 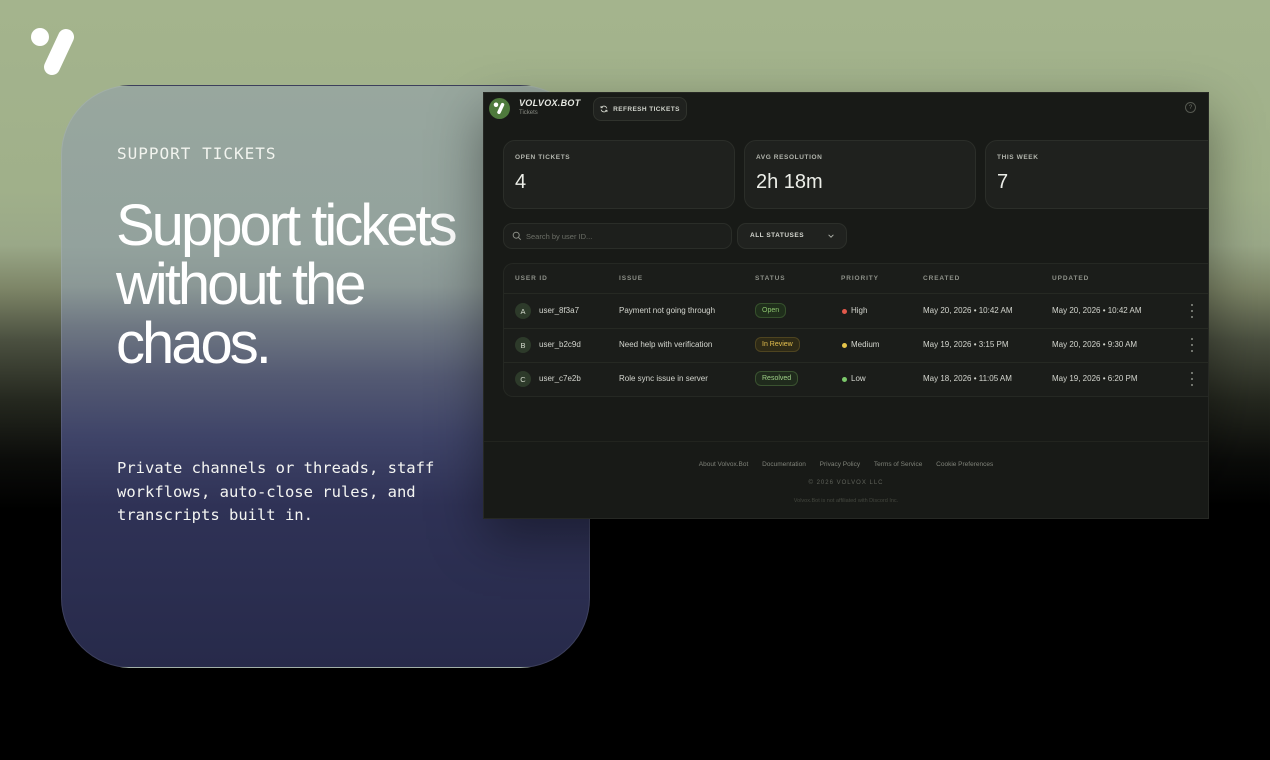 I want to click on footer-link-privacy: Privacy Policy, so click(x=840, y=464).